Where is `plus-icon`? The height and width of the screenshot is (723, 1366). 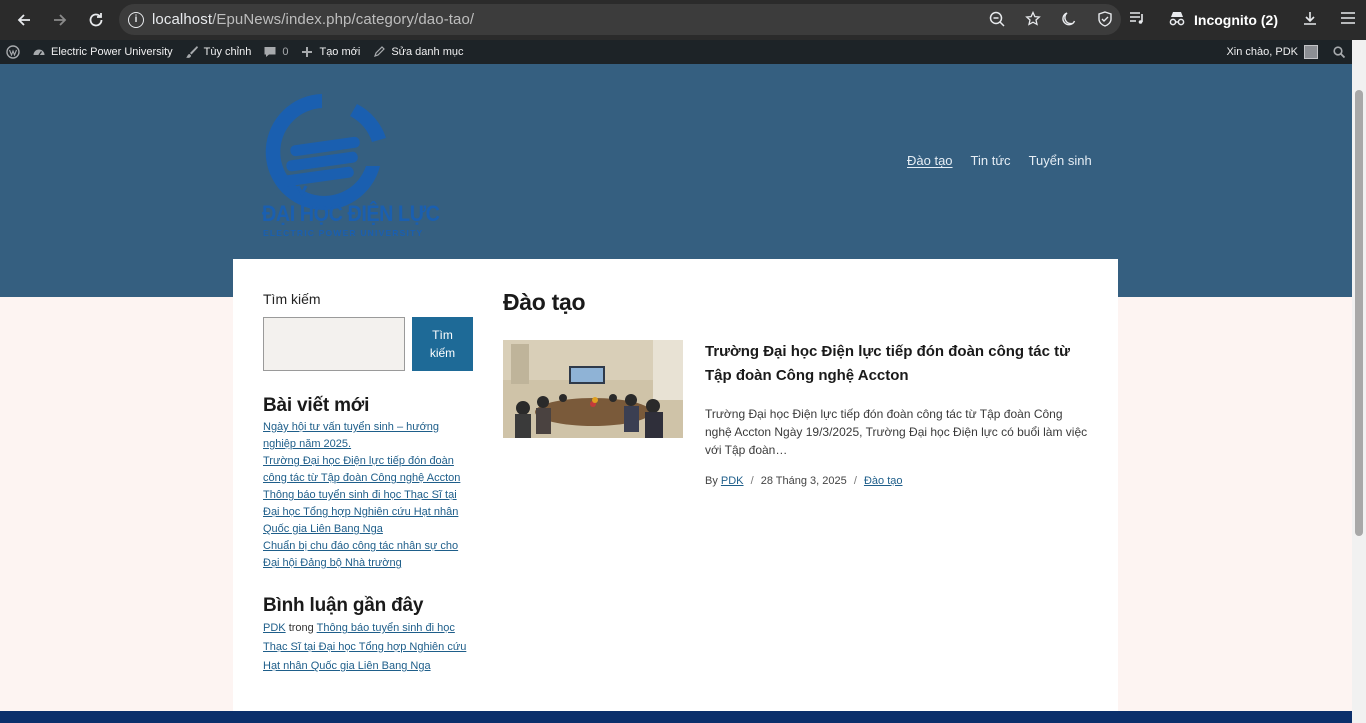 plus-icon is located at coordinates (307, 52).